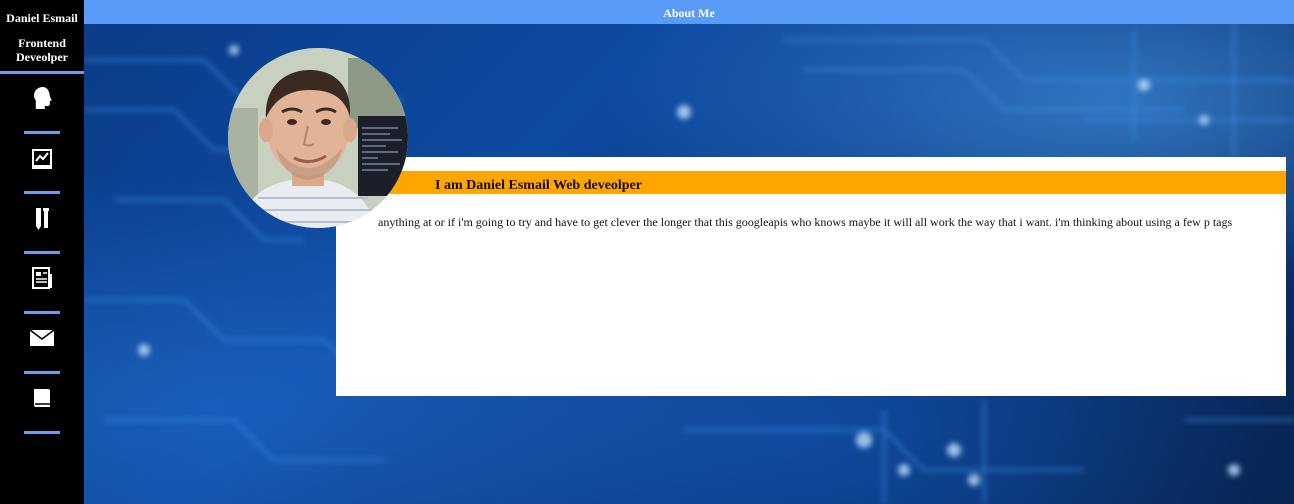 Image resolution: width=1294 pixels, height=504 pixels. Describe the element at coordinates (43, 98) in the screenshot. I see `head-icon` at that location.